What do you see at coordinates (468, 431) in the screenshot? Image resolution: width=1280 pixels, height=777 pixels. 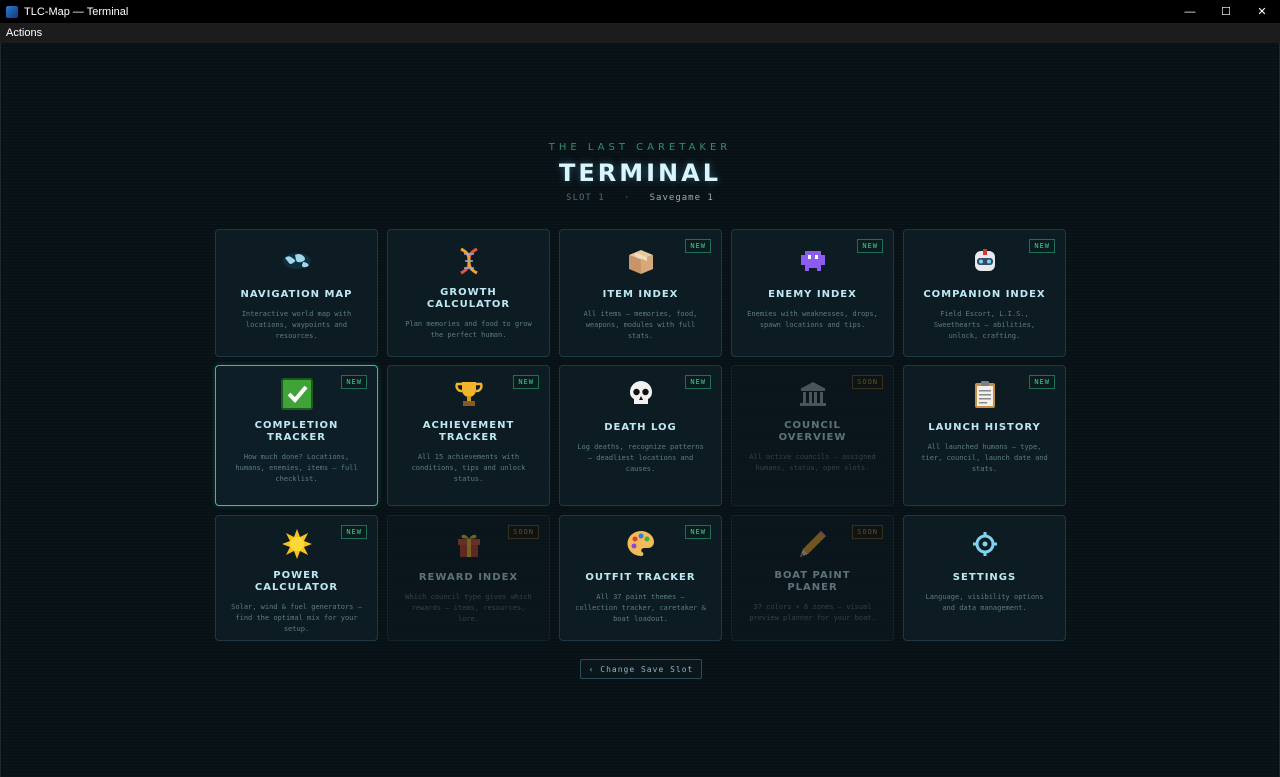 I see `card-title: ACHIEVEMENT TRACKER` at bounding box center [468, 431].